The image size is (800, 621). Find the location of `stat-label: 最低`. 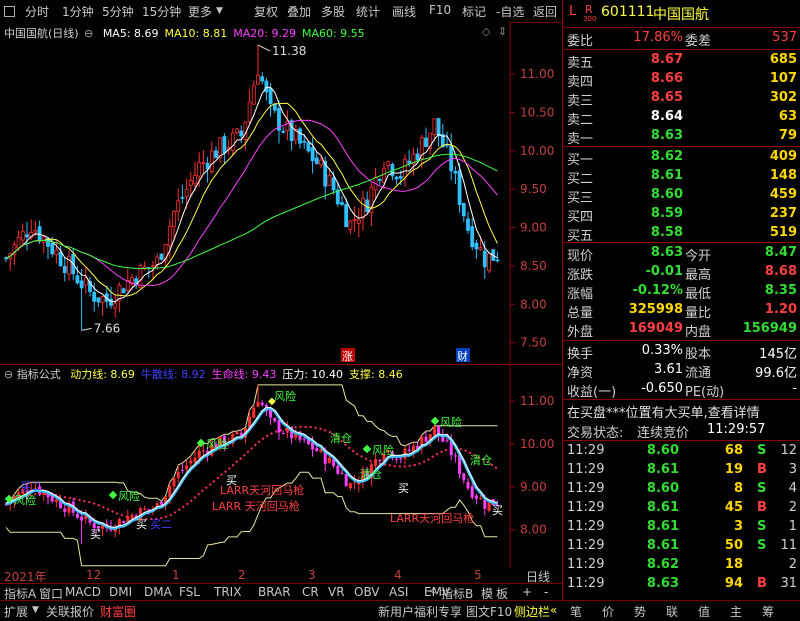

stat-label: 最低 is located at coordinates (698, 294).